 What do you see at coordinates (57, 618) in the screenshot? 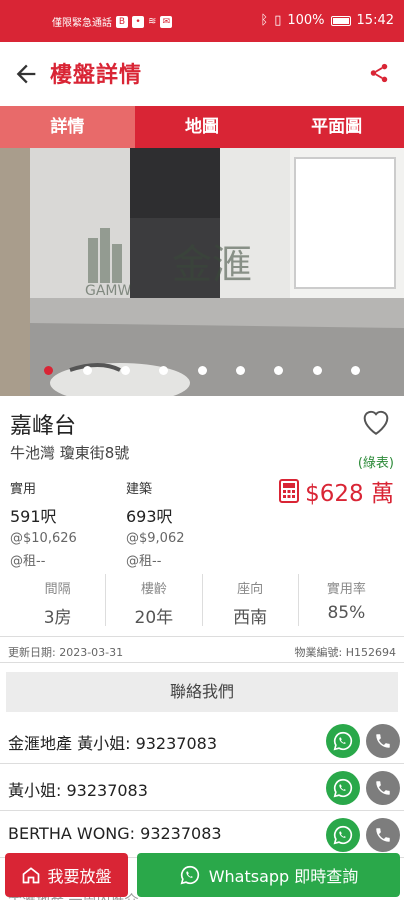
I see `stat-value: 3房` at bounding box center [57, 618].